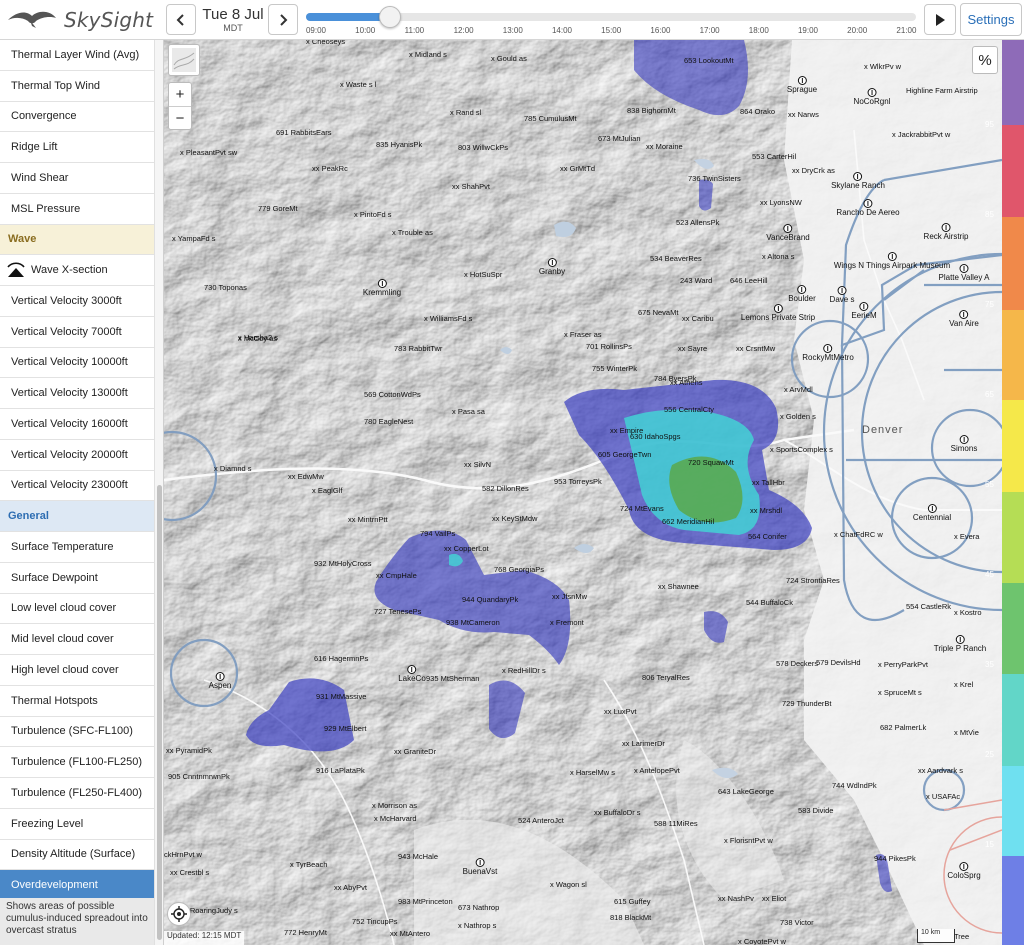  I want to click on sidebar-item-vertical-velocity-20000ft: Vertical Velocity 20000ft, so click(77, 455).